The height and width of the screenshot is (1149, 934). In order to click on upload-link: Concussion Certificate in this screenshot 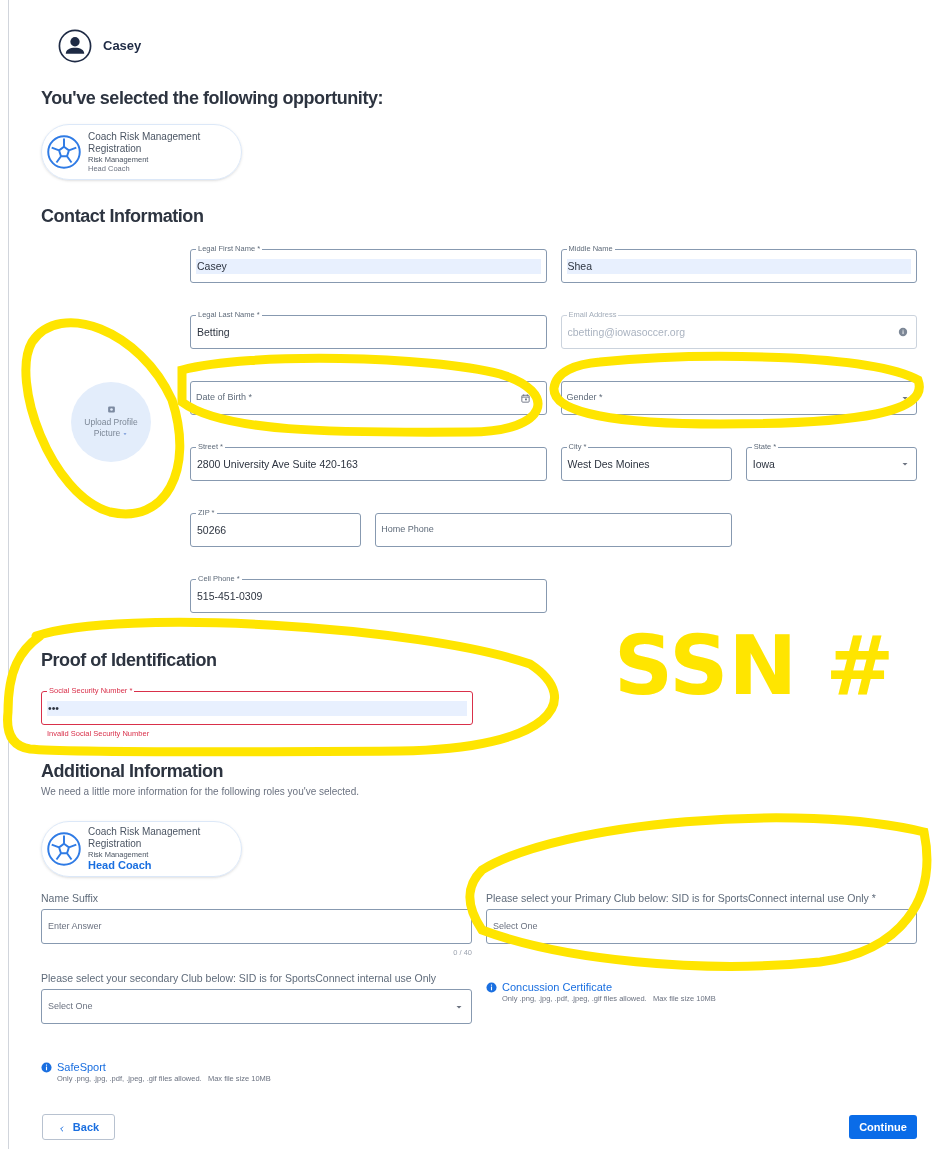, I will do `click(557, 987)`.